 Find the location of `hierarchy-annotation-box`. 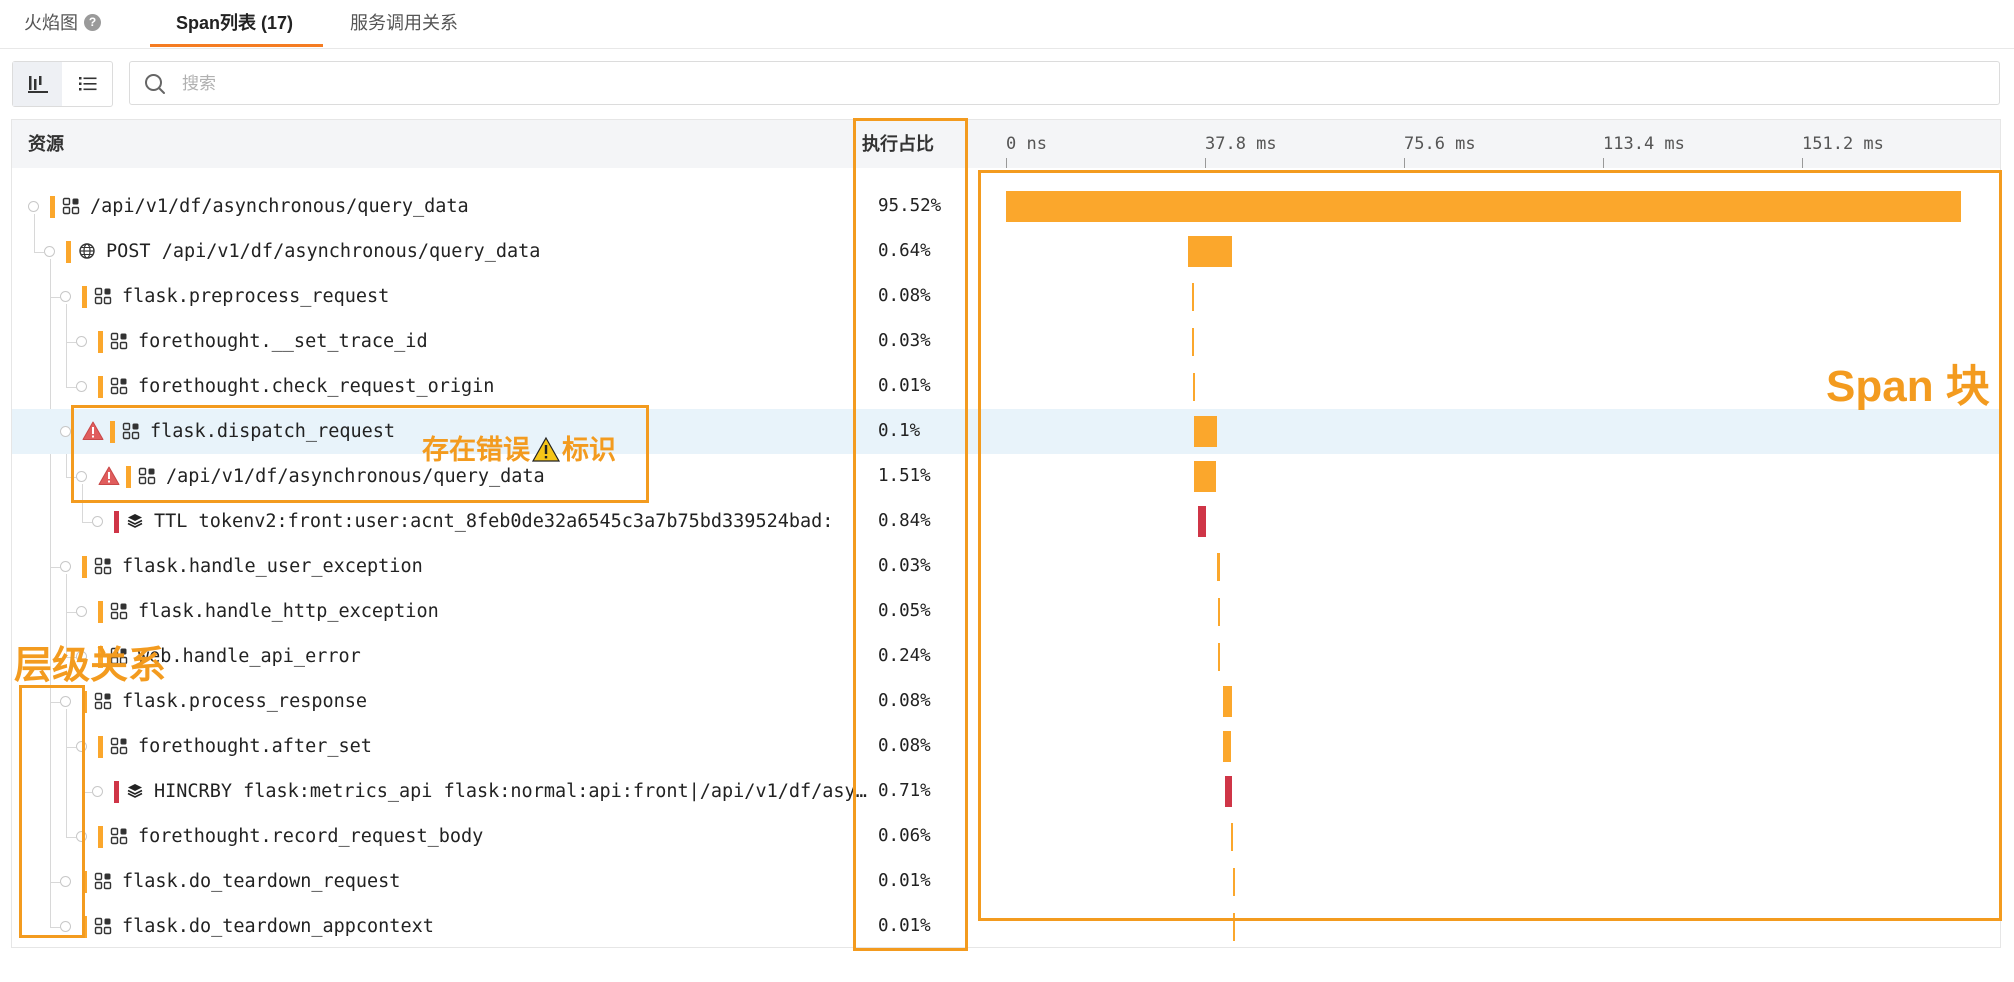

hierarchy-annotation-box is located at coordinates (52, 811).